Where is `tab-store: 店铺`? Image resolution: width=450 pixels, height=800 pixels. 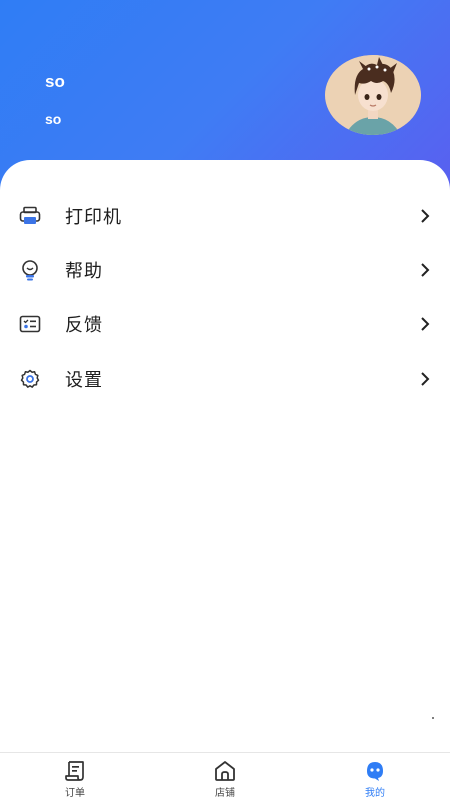 tab-store: 店铺 is located at coordinates (225, 776).